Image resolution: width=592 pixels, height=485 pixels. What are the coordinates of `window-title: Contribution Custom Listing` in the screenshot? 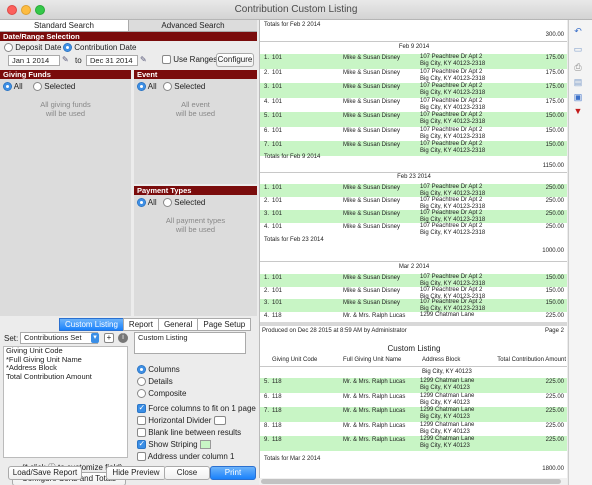 It's located at (296, 9).